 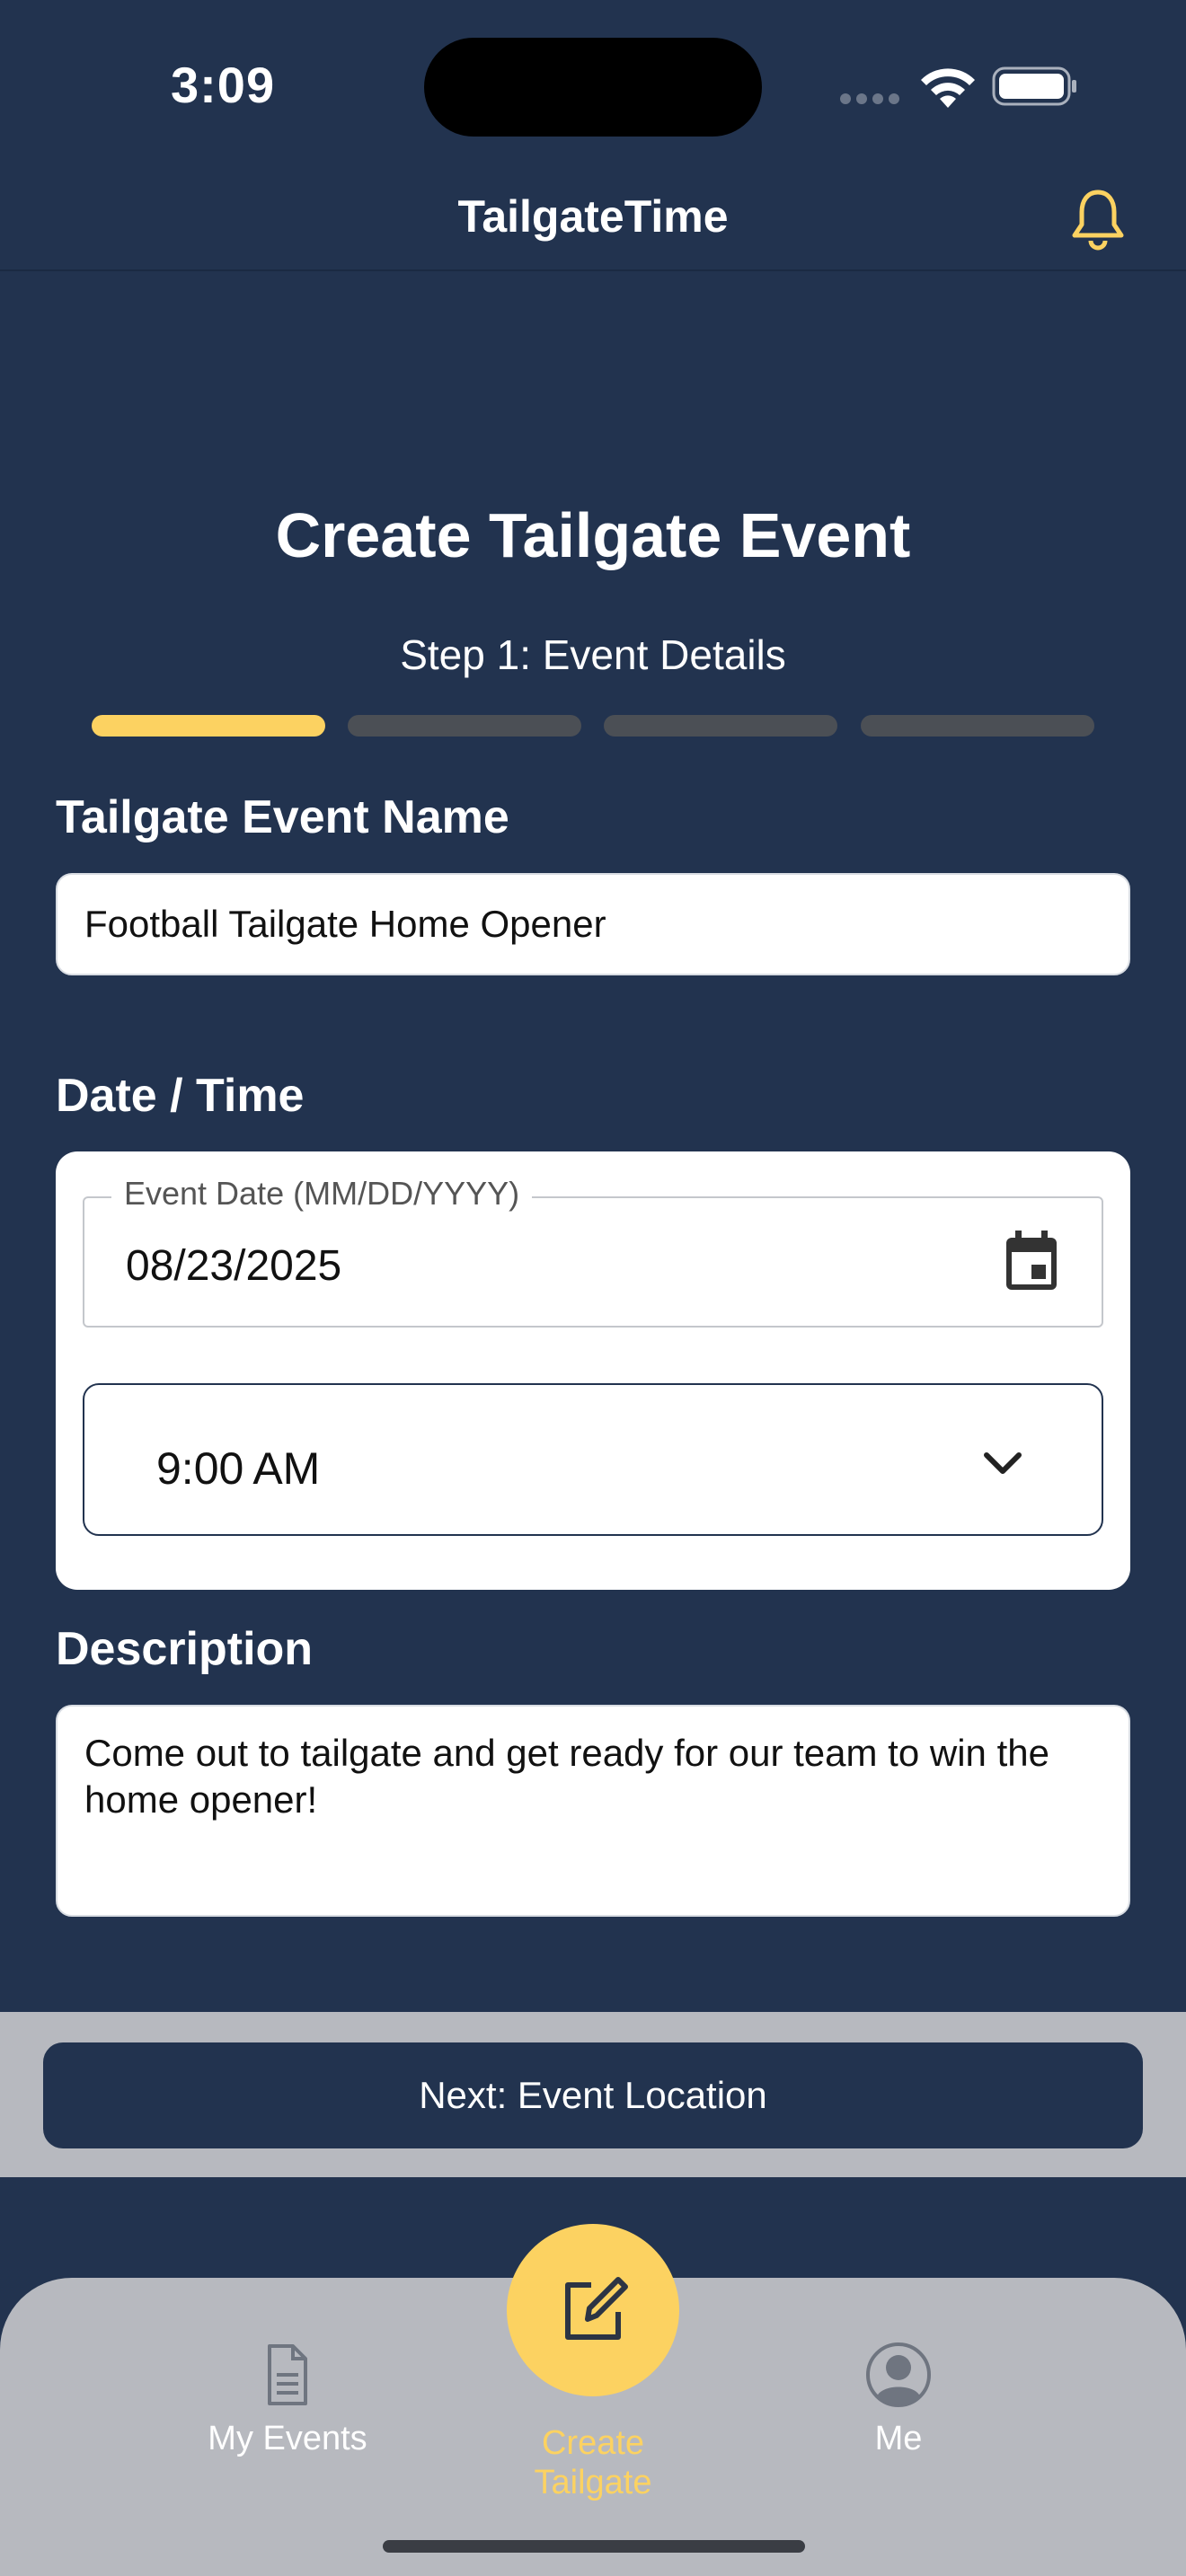 I want to click on next-event-location-button: Next: Event Location, so click(x=593, y=2095).